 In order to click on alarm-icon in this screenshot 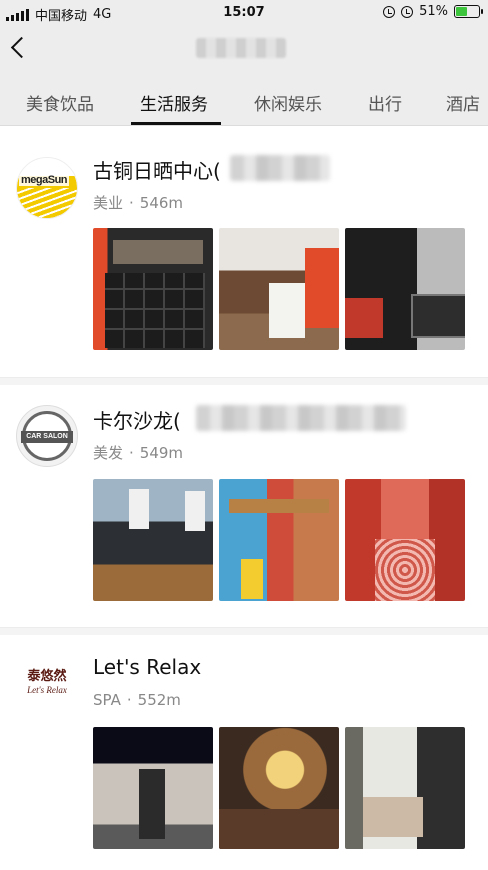, I will do `click(389, 11)`.